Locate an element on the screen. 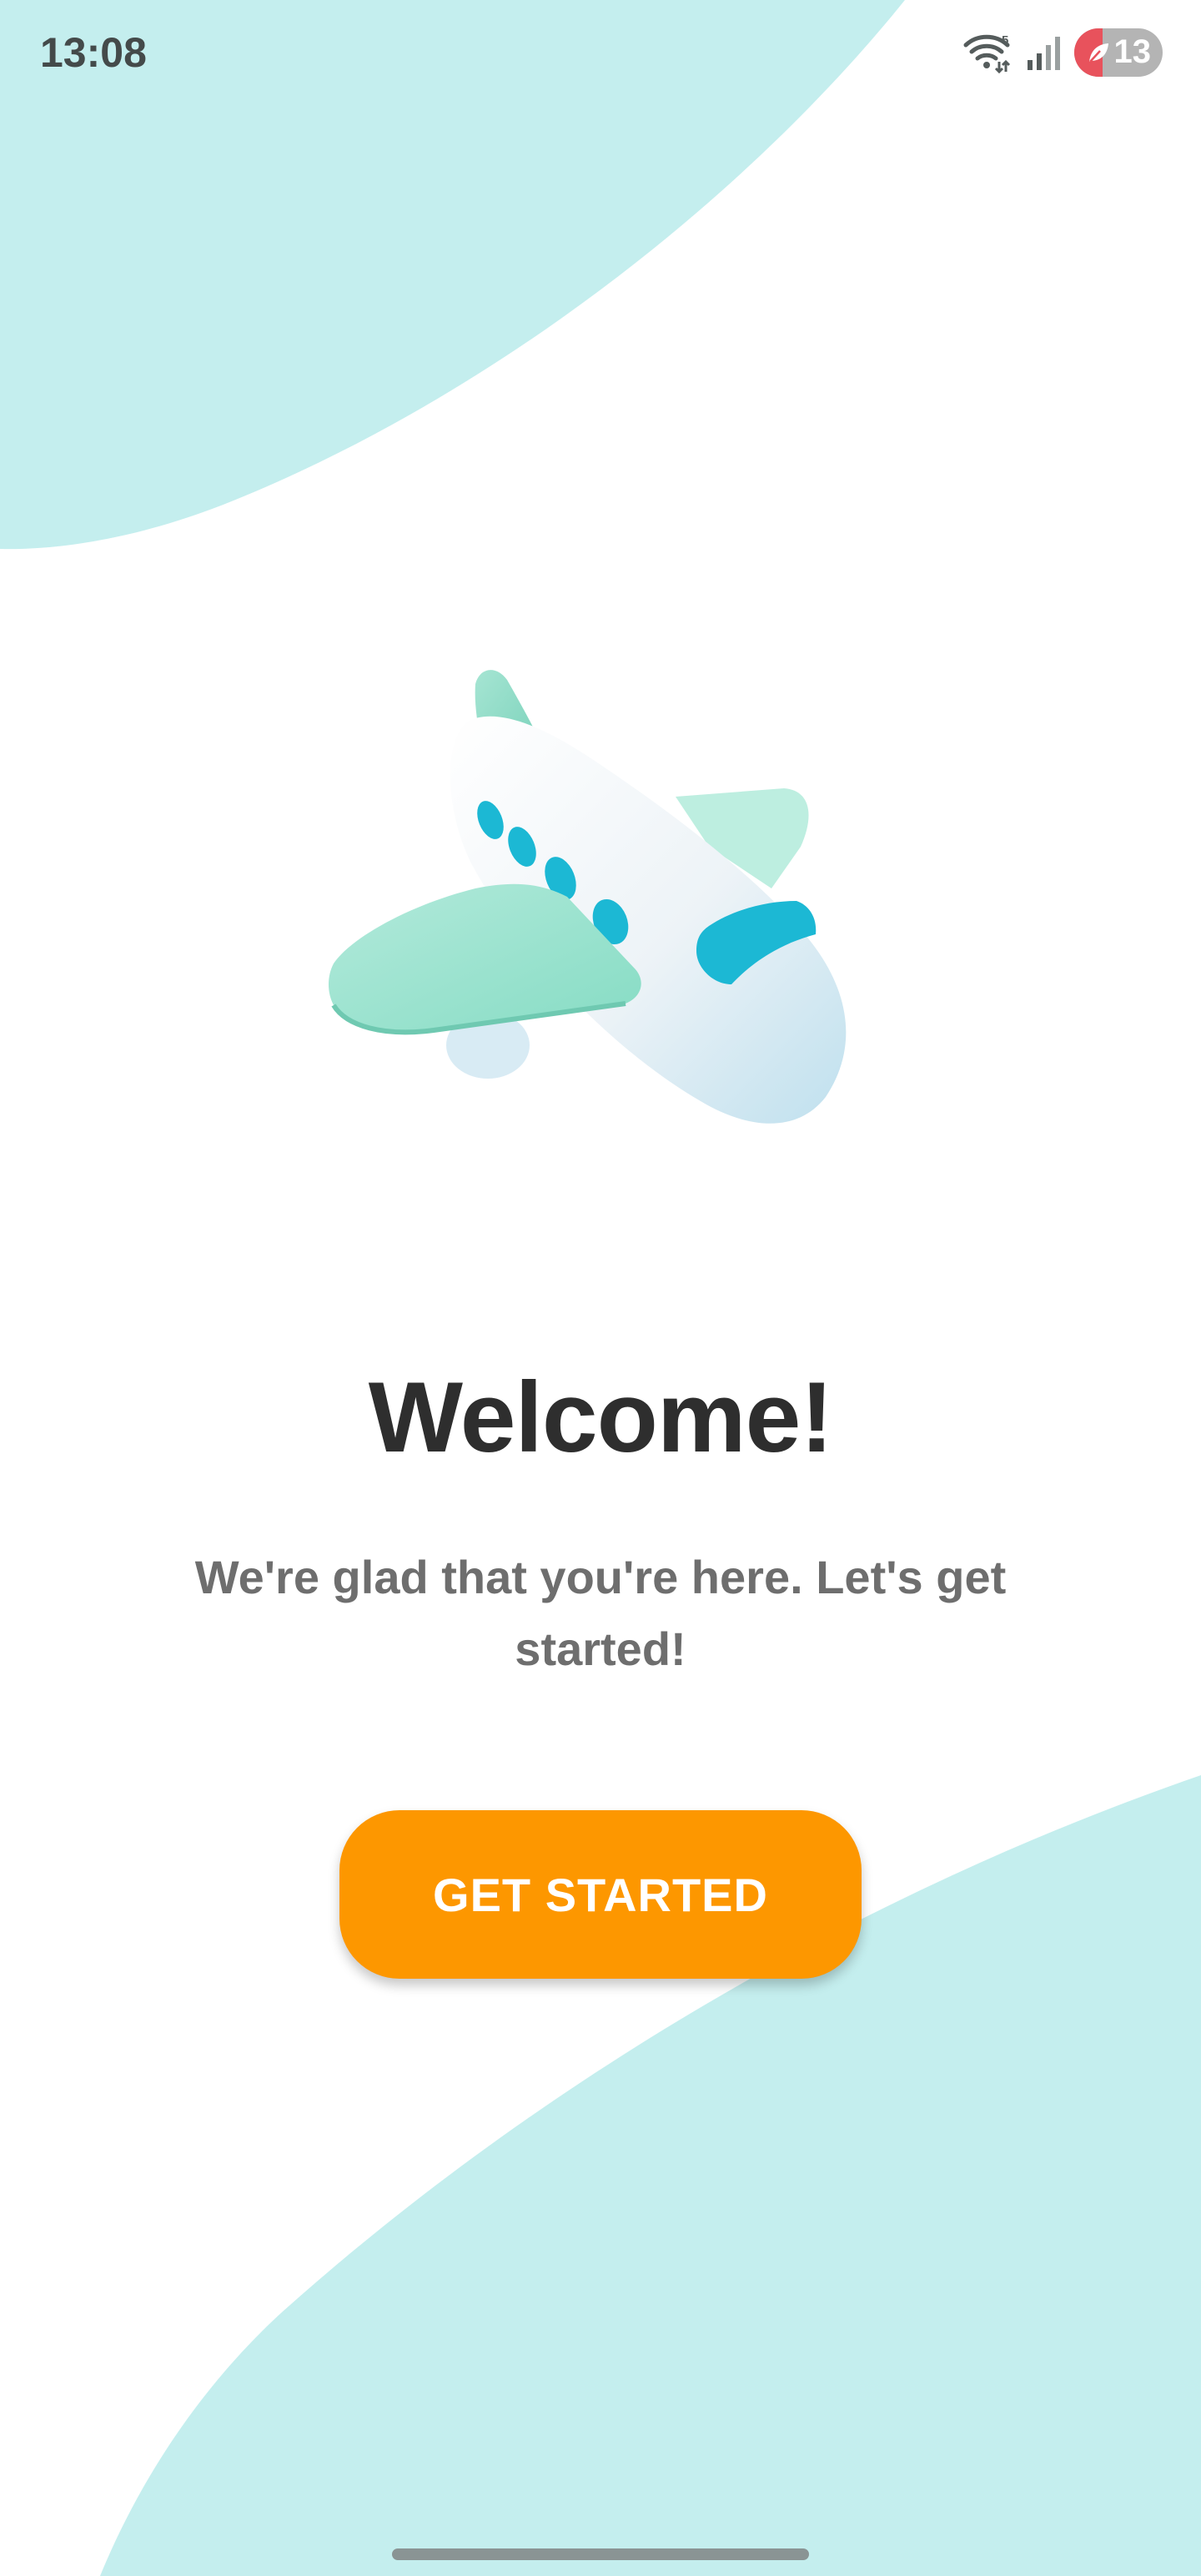  airplane-illustration is located at coordinates (588, 897).